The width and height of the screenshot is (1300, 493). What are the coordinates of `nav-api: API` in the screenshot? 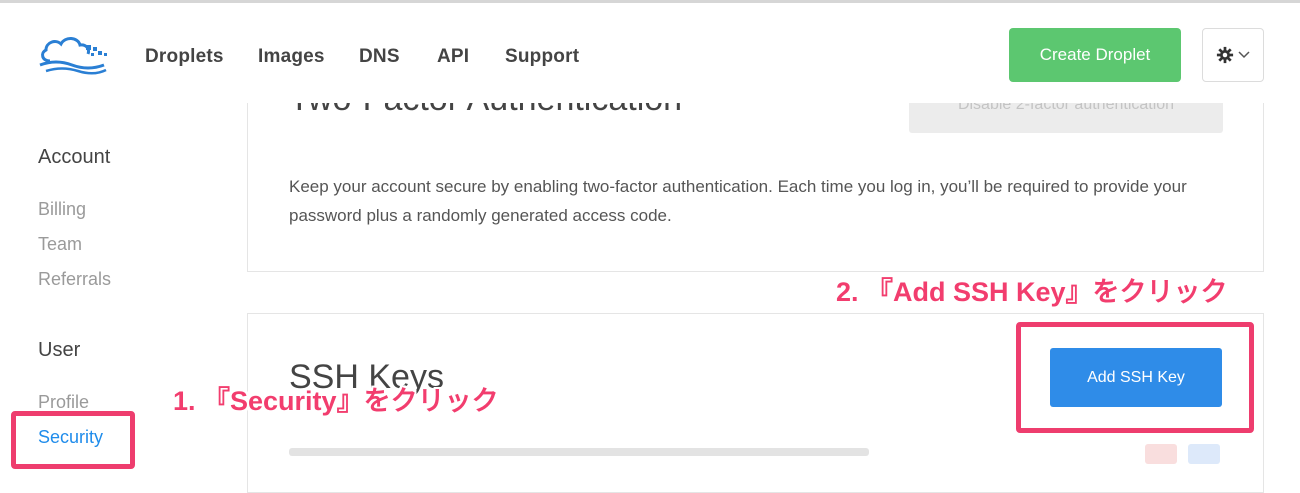 It's located at (453, 57).